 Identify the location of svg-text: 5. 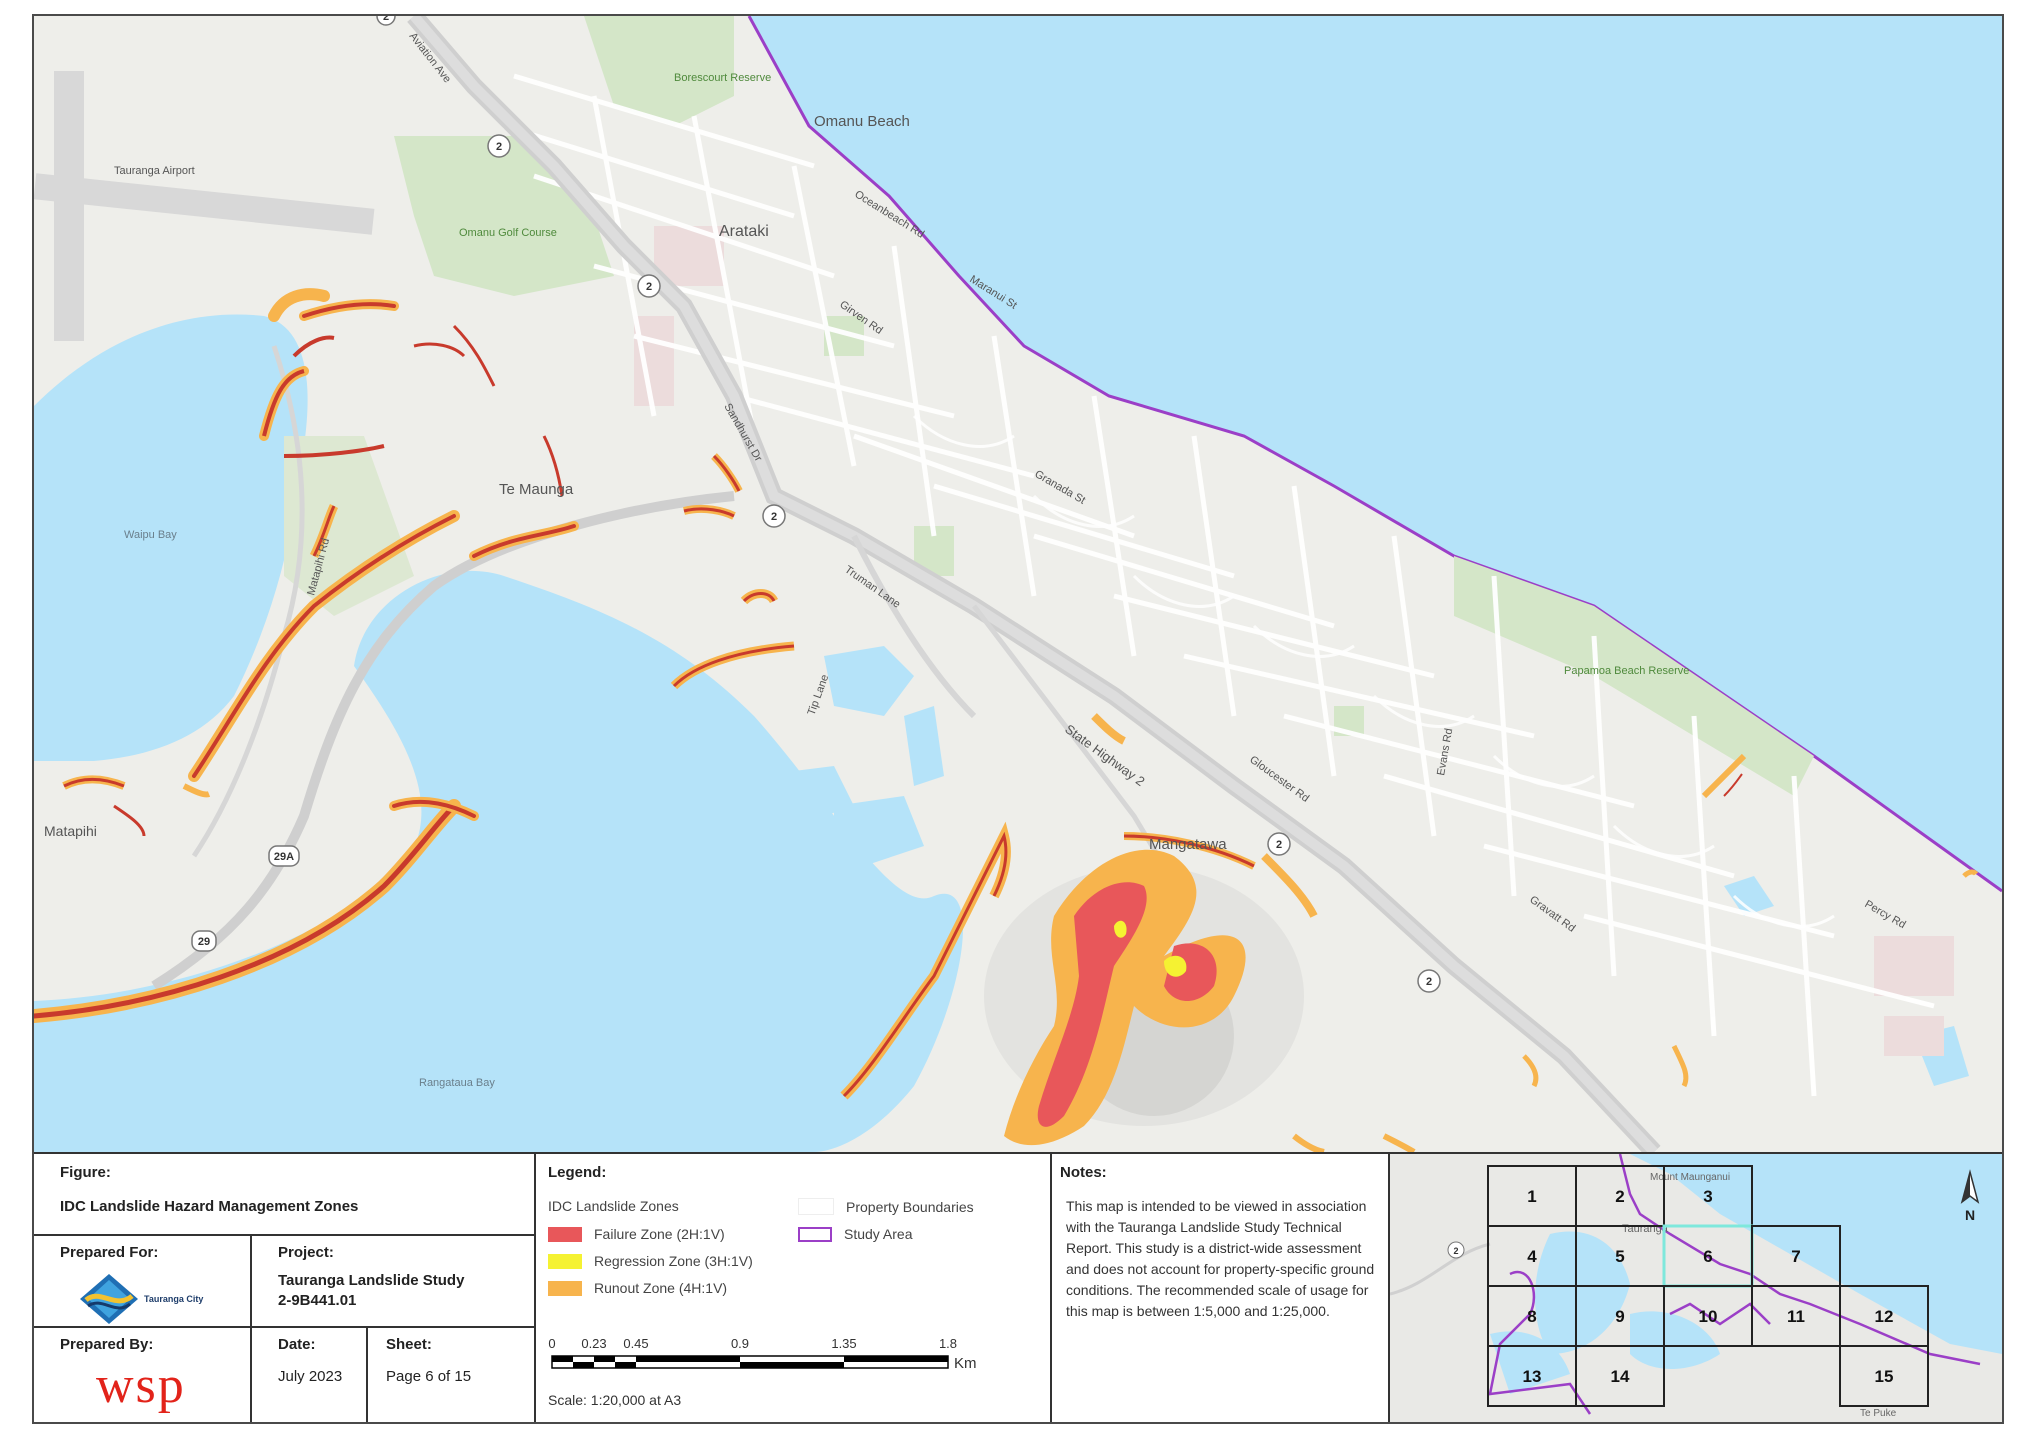
(1619, 1256).